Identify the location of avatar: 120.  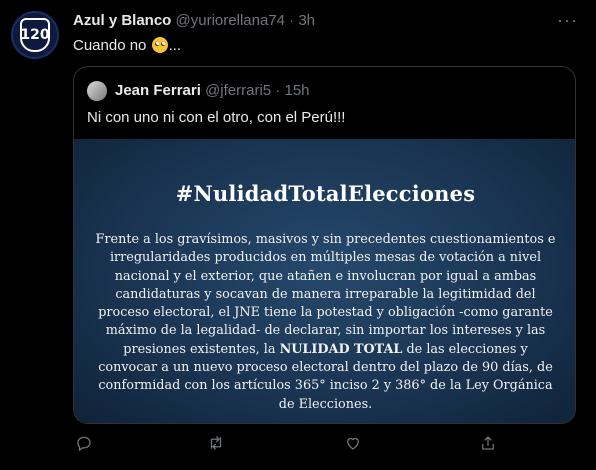
(35, 35).